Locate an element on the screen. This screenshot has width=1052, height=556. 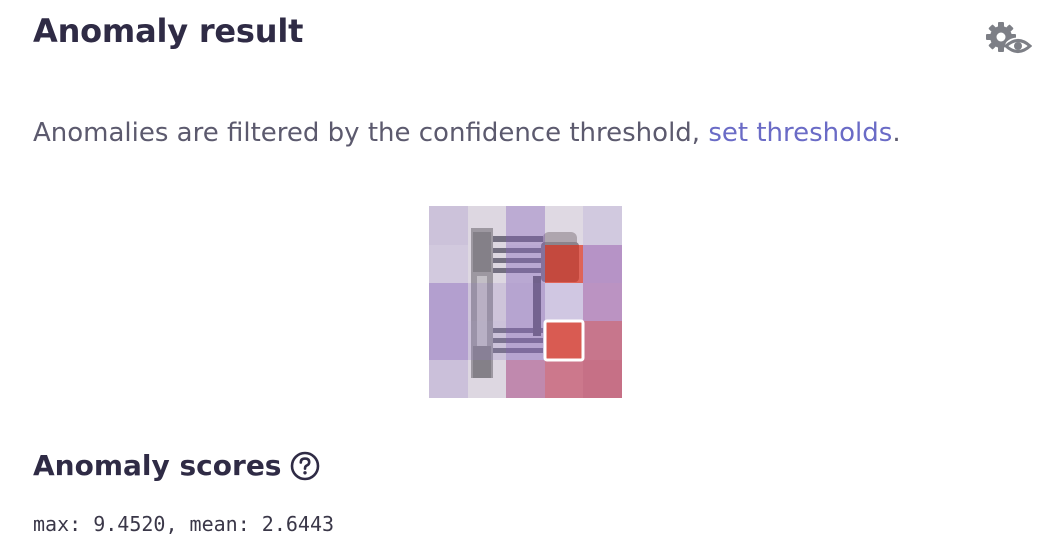
anomaly-heatmap-image is located at coordinates (525, 302).